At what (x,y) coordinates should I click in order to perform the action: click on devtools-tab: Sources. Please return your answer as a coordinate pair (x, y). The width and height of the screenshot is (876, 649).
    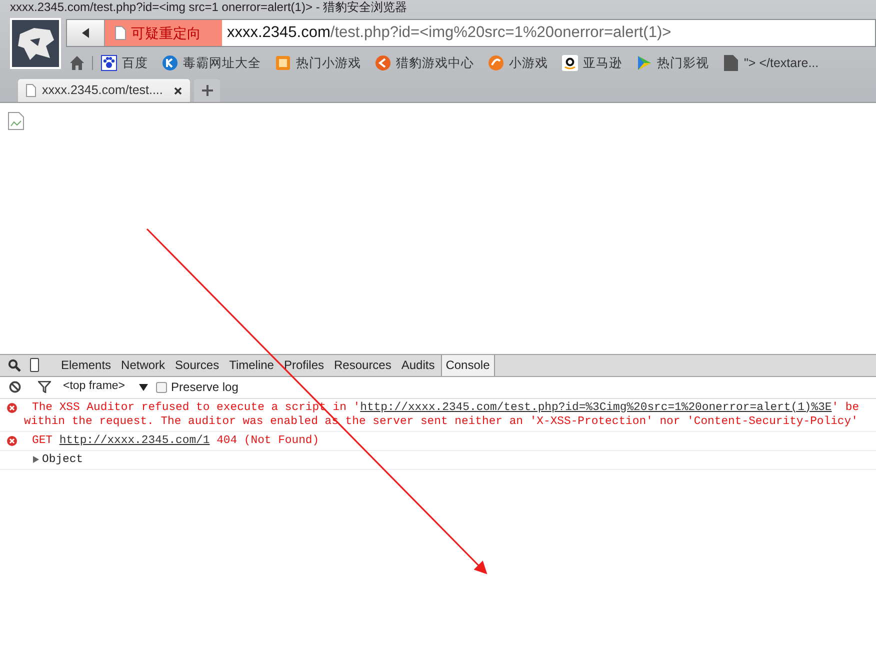
    Looking at the image, I should click on (197, 365).